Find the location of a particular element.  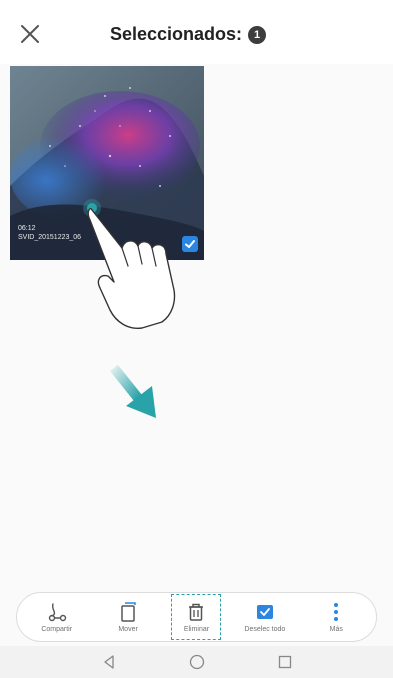

system-navigation-bar is located at coordinates (196, 662).